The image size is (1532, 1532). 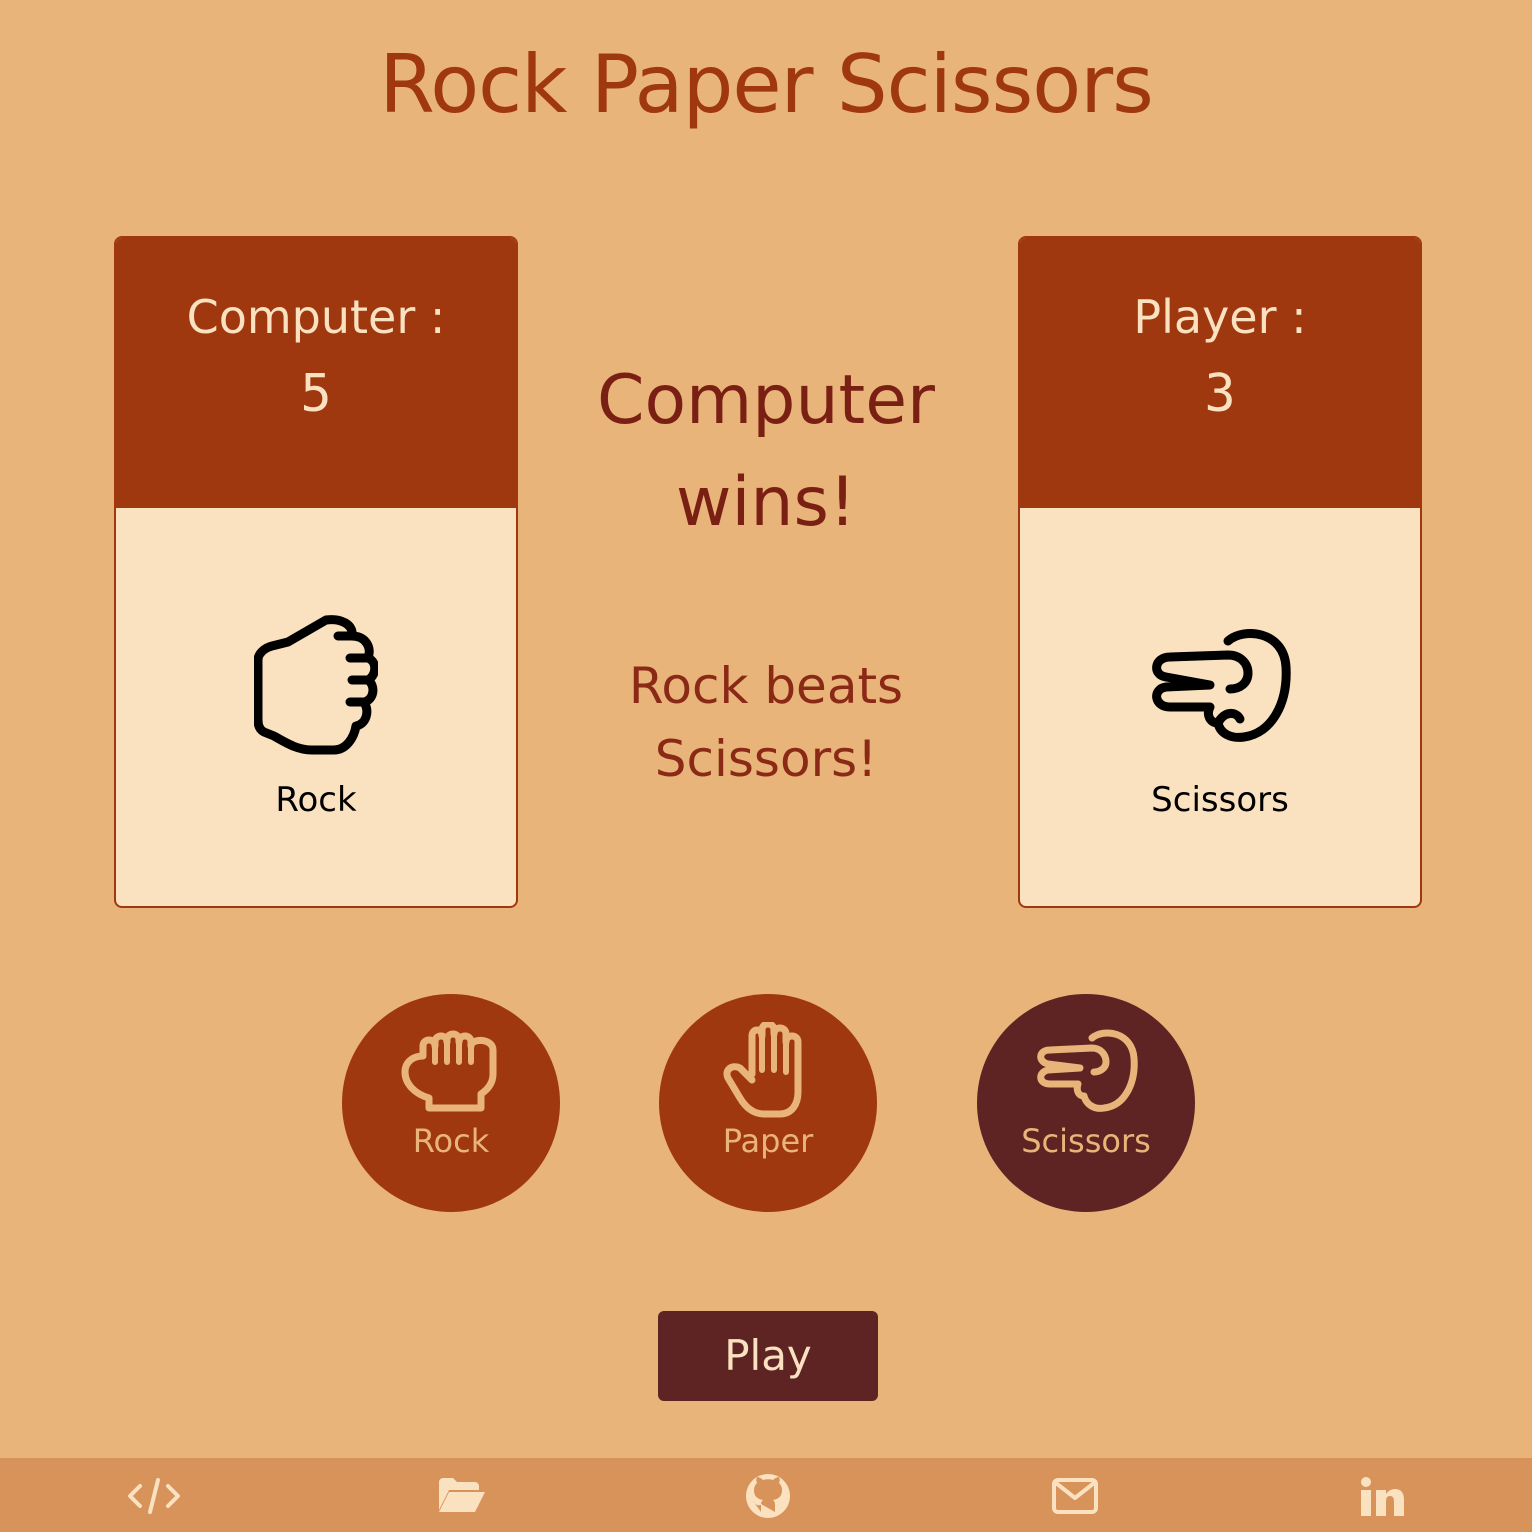 I want to click on pick-scissors-label: Scissors, so click(x=1086, y=1141).